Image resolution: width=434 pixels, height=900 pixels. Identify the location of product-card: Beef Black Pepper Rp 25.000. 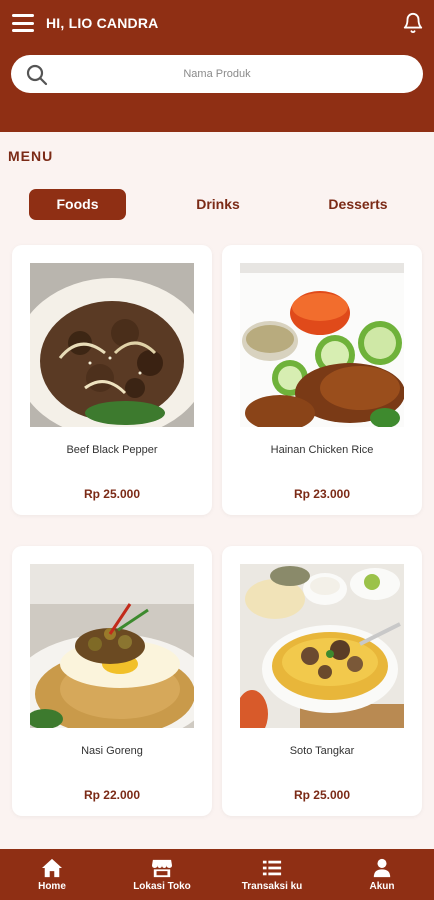
(112, 380).